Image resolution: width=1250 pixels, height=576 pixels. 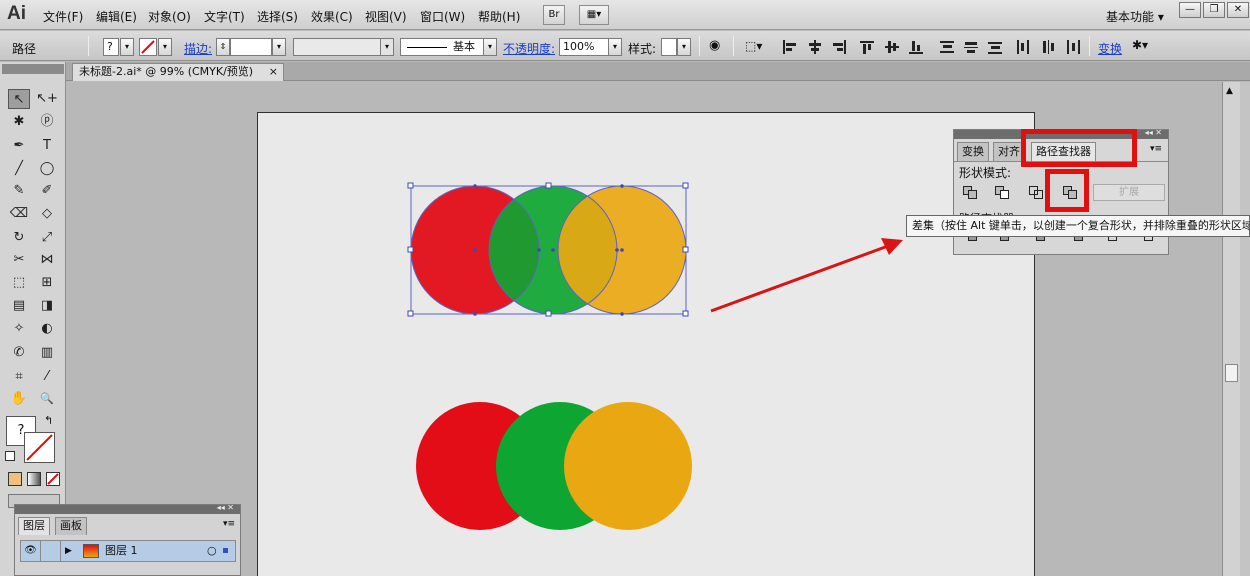 What do you see at coordinates (212, 551) in the screenshot?
I see `target-icon: ○` at bounding box center [212, 551].